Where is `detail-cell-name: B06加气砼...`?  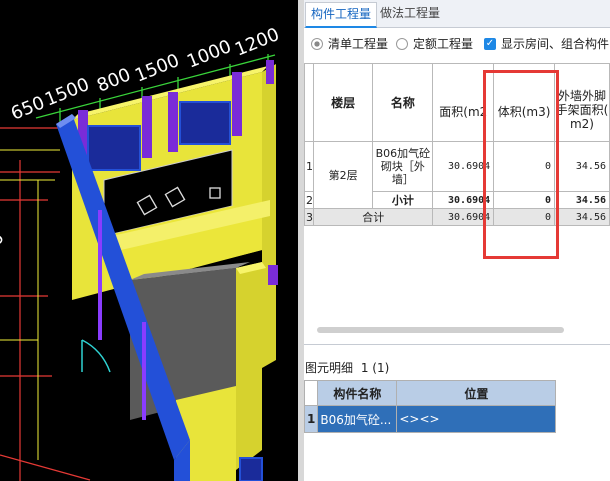
detail-cell-name: B06加气砼... is located at coordinates (357, 419).